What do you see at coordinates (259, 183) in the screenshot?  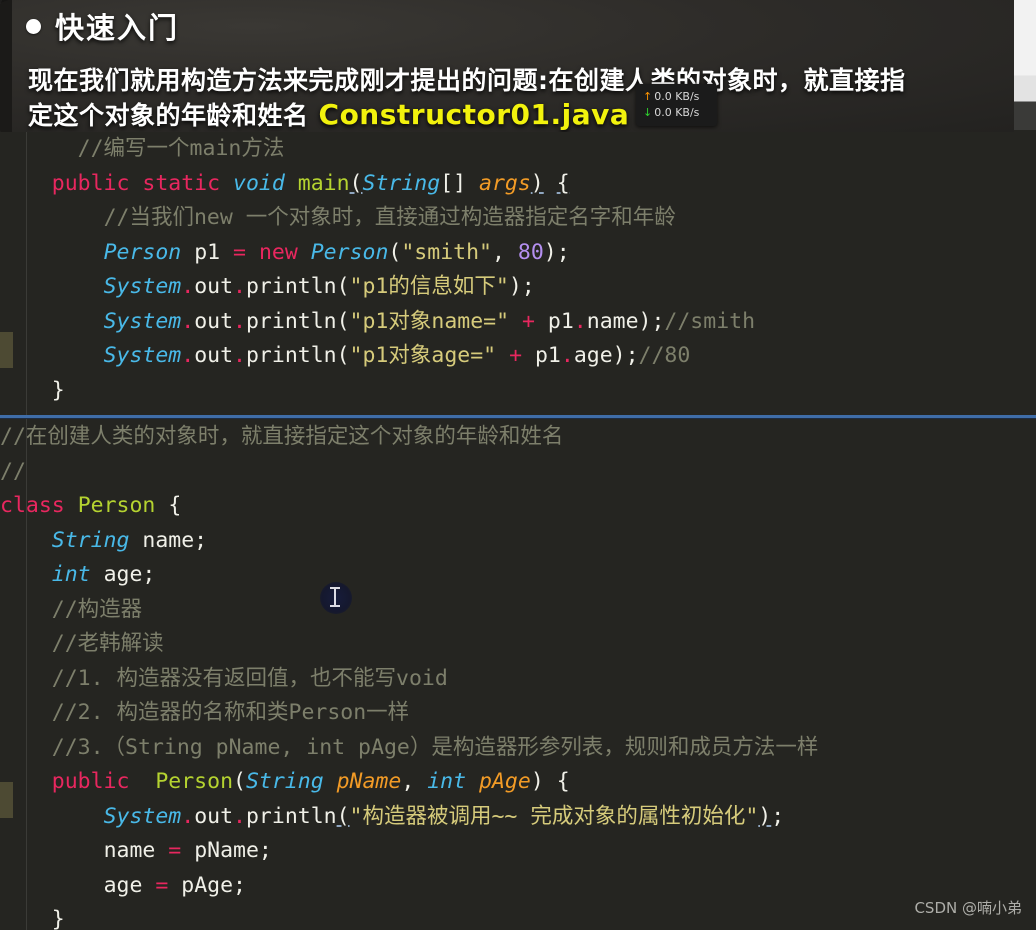 I see `code-token-type: void` at bounding box center [259, 183].